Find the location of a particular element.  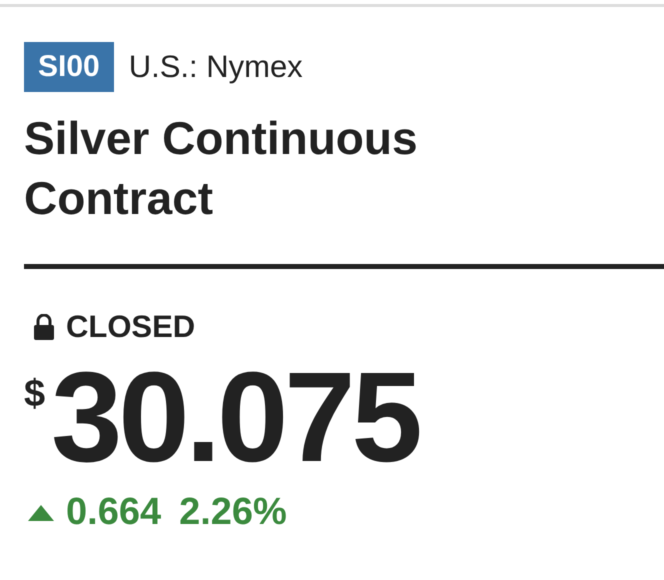

exchange-label: U.S.: Nymex is located at coordinates (215, 67).